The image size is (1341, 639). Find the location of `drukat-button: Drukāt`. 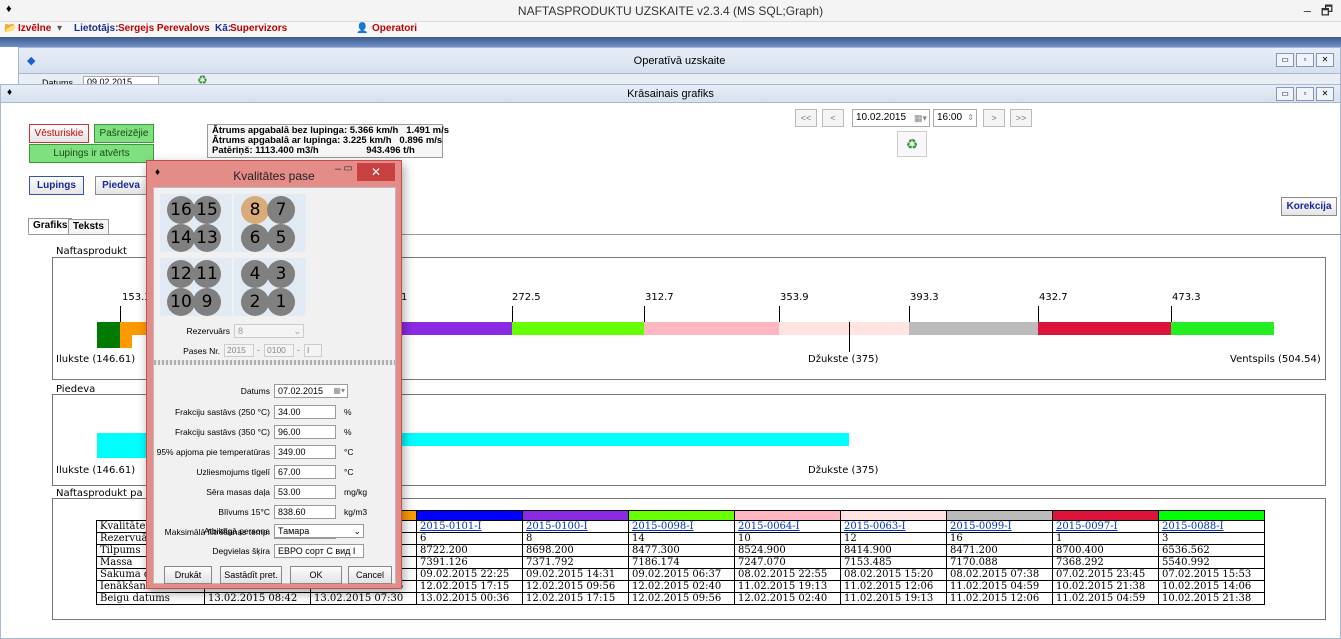

drukat-button: Drukāt is located at coordinates (188, 575).